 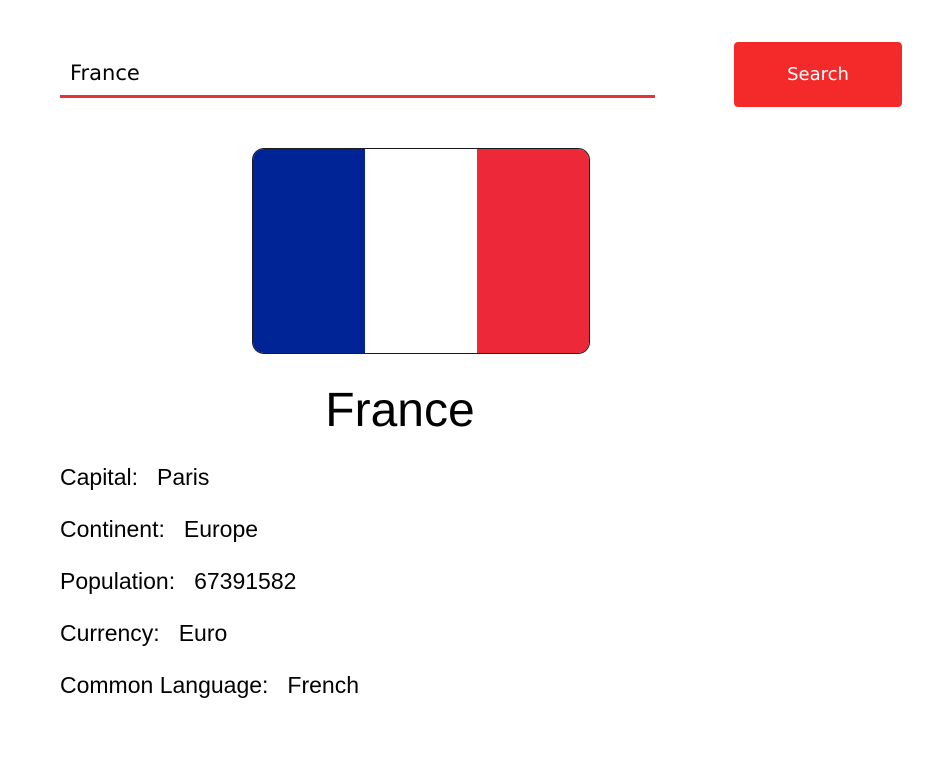 I want to click on detail-capital: Capital: Paris, so click(x=209, y=486).